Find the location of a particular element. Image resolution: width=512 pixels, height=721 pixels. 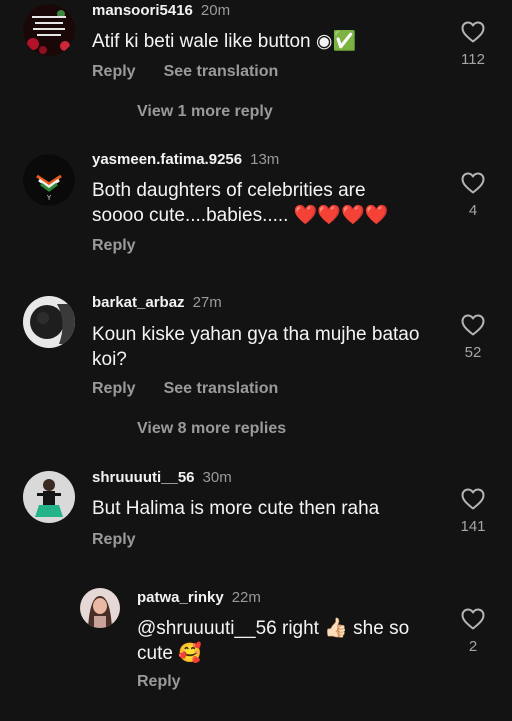

comment-header: yasmeen.fatima.9256 13m is located at coordinates (185, 159).